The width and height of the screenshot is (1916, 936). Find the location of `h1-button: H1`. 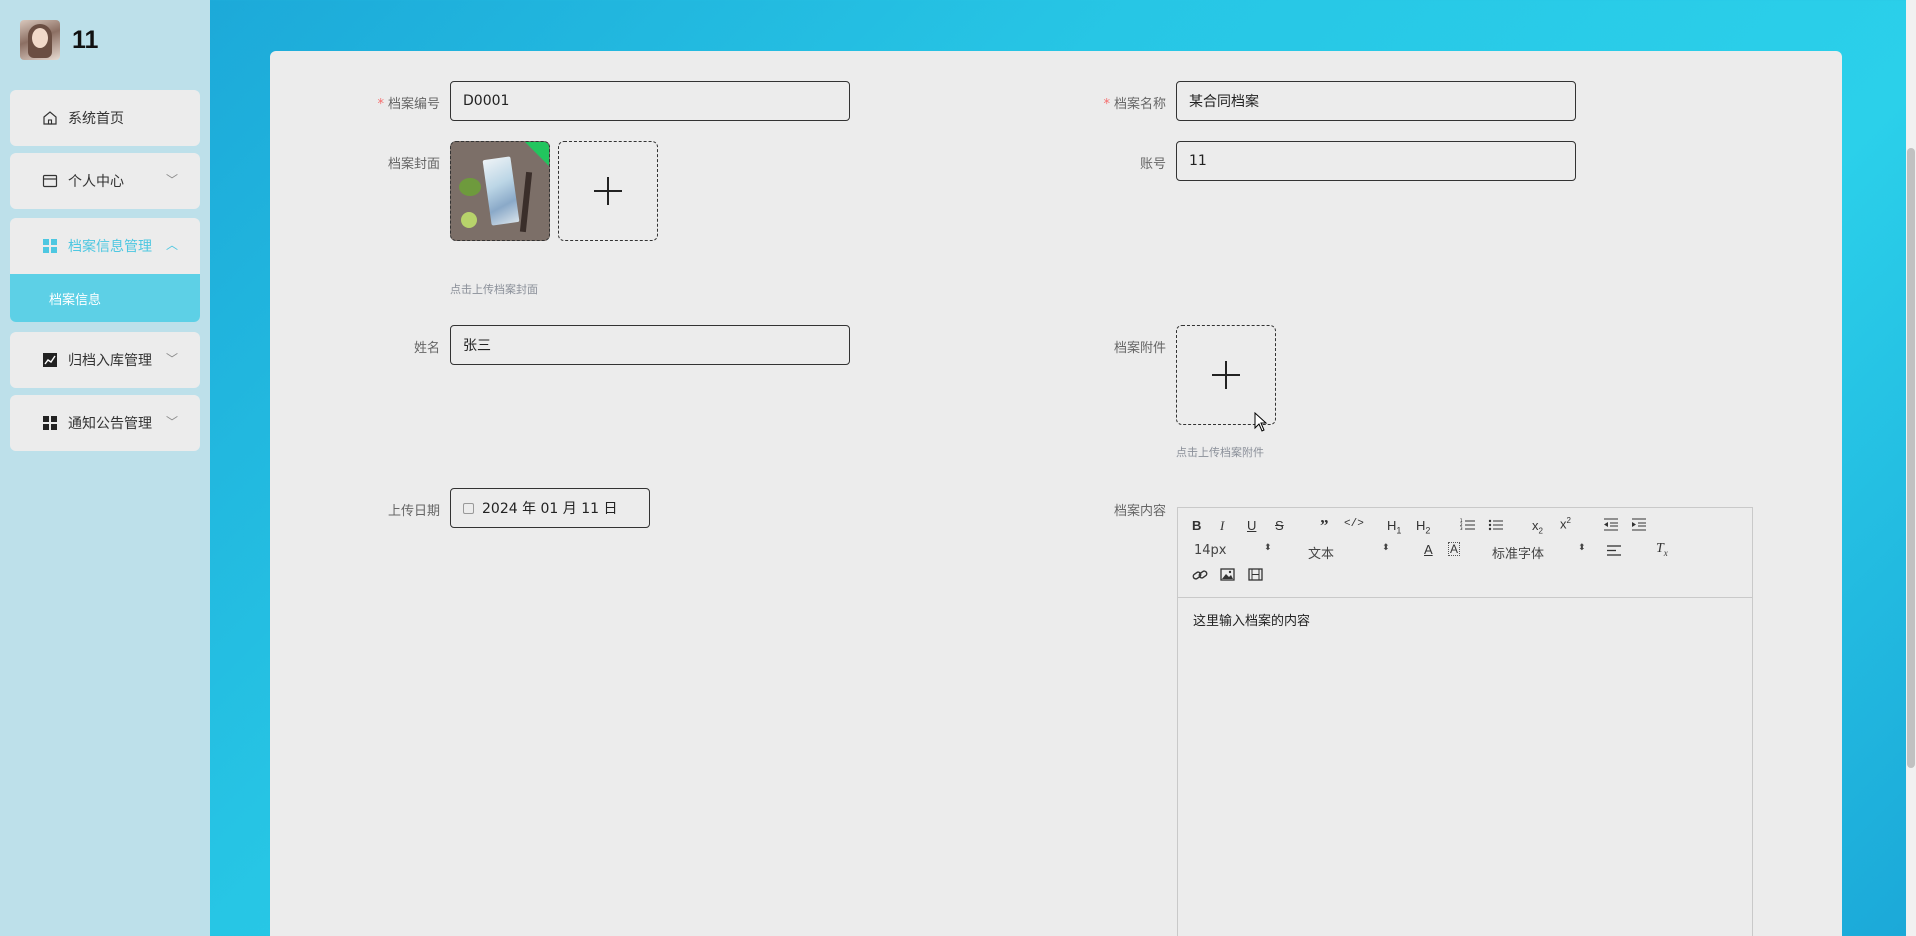

h1-button: H1 is located at coordinates (1394, 527).